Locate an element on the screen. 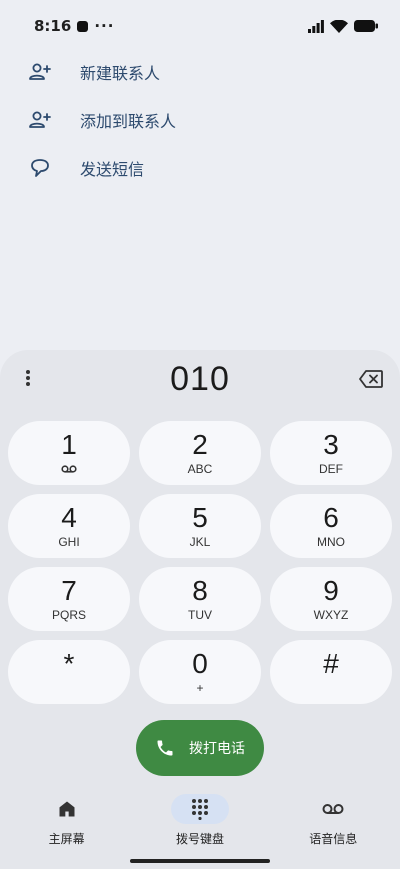 The height and width of the screenshot is (869, 400). status-bar: 8:16 ··· is located at coordinates (200, 26).